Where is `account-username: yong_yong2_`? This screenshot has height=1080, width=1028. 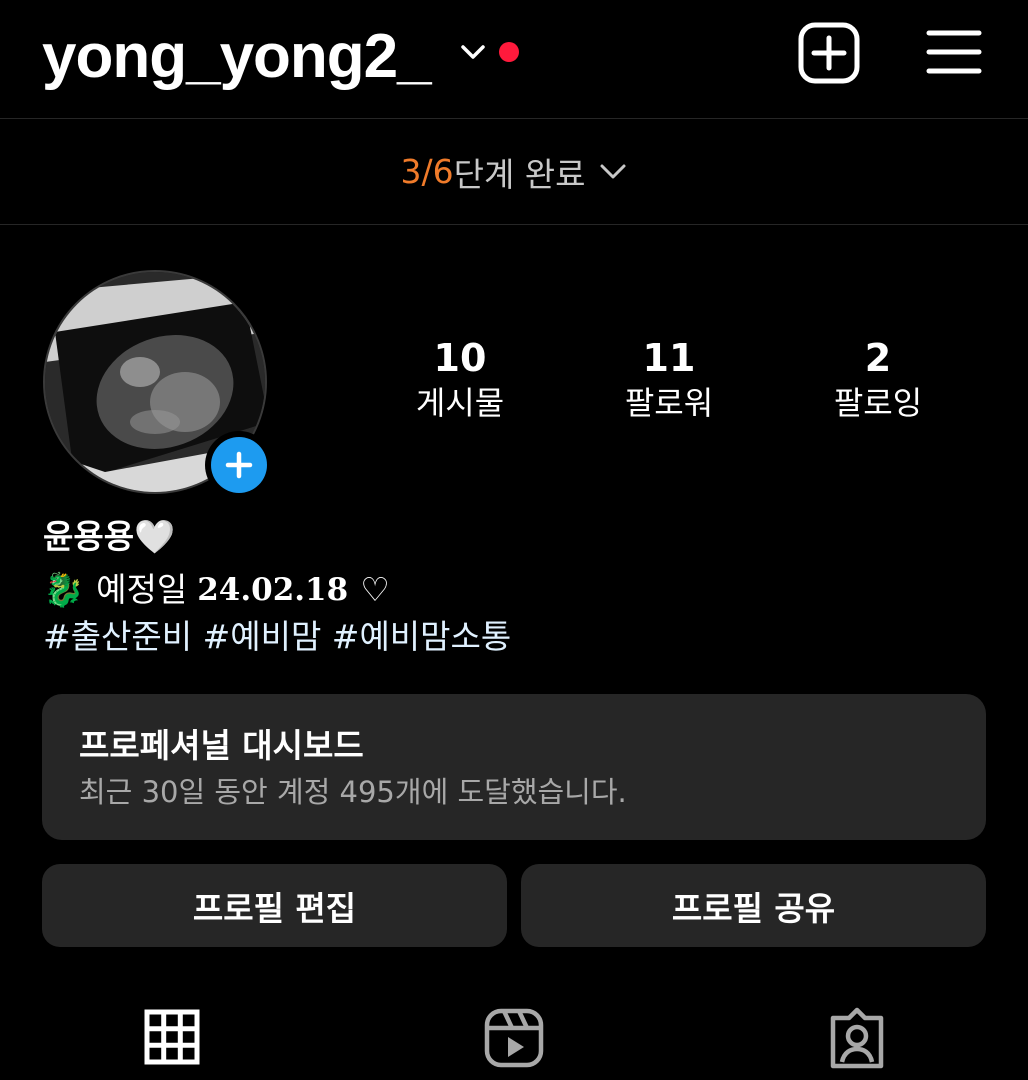
account-username: yong_yong2_ is located at coordinates (237, 57).